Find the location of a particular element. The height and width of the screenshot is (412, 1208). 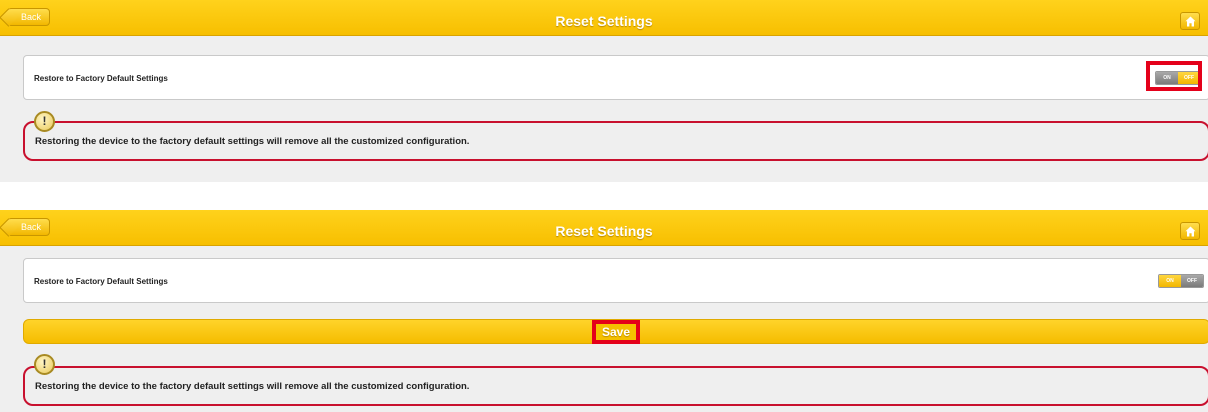

toggle-off-option: OFF is located at coordinates (1192, 281).